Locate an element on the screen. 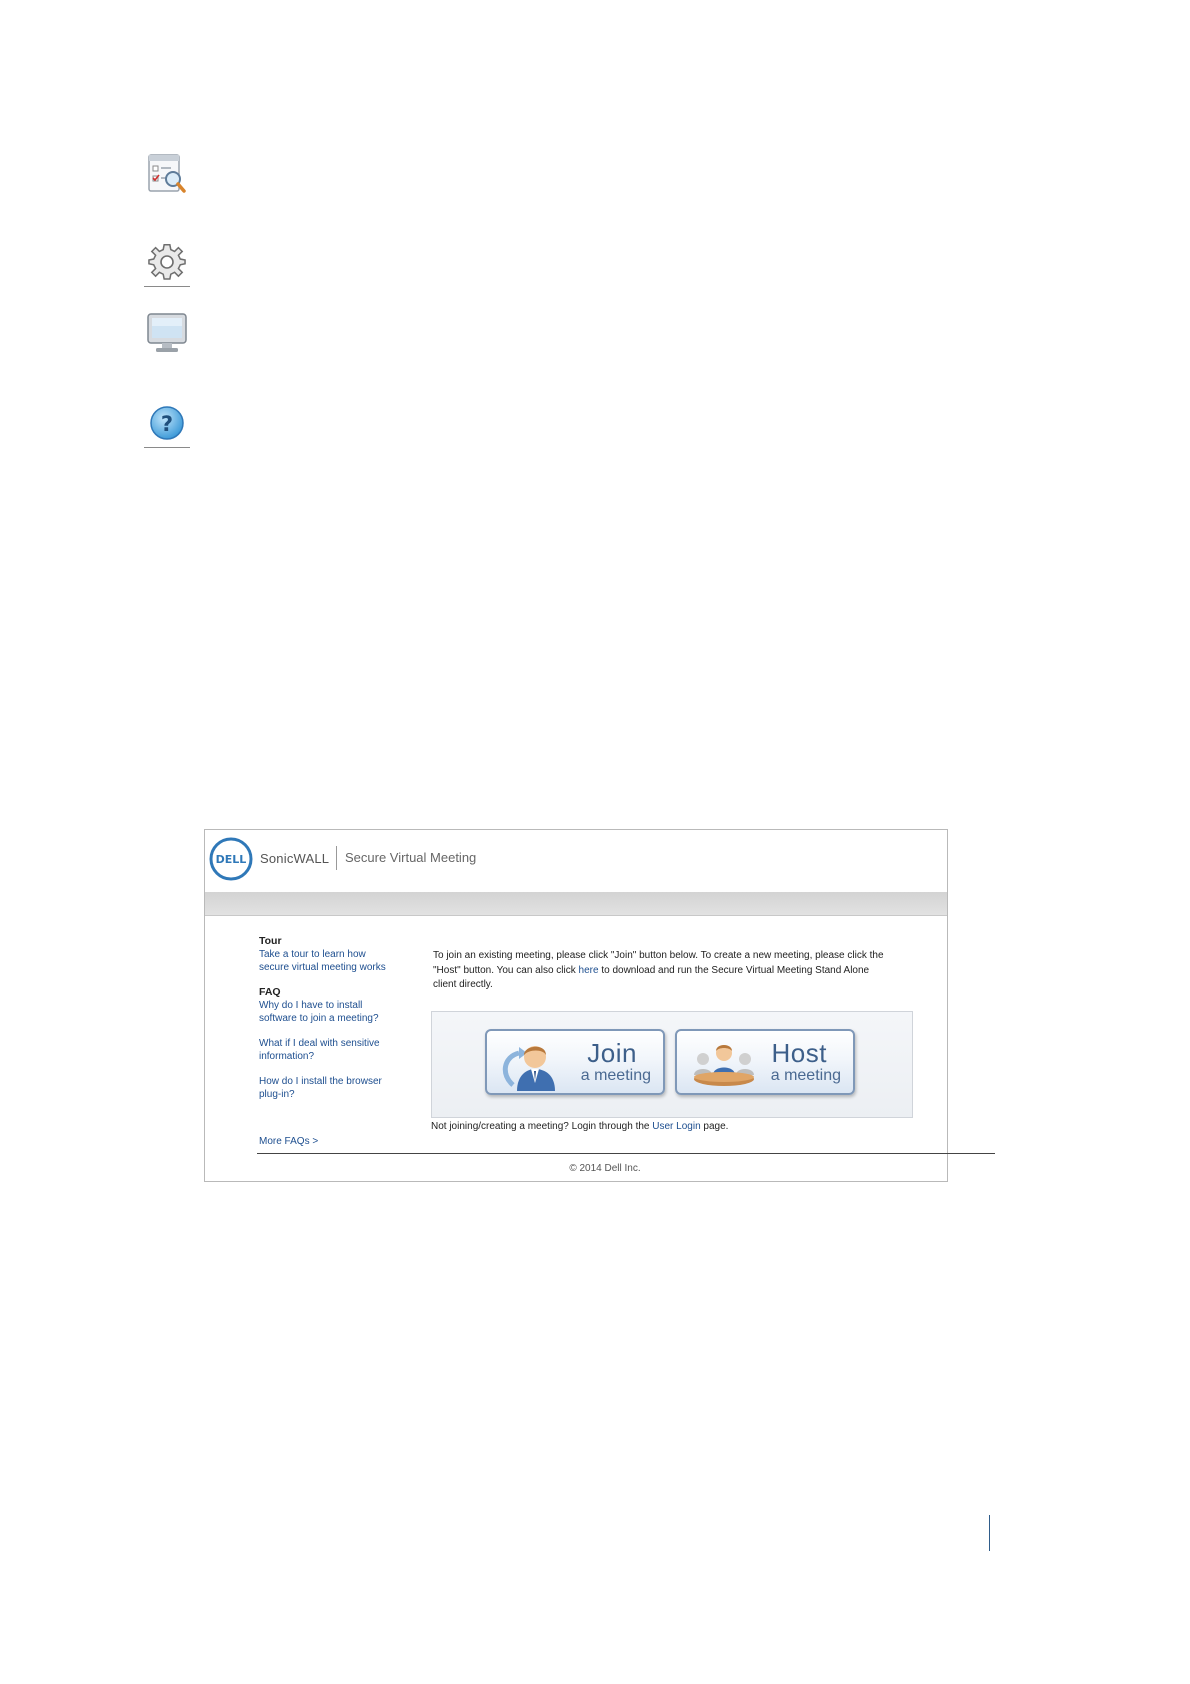 The width and height of the screenshot is (1190, 1684). faq-link-plugin: How do I install the browser is located at coordinates (339, 1081).